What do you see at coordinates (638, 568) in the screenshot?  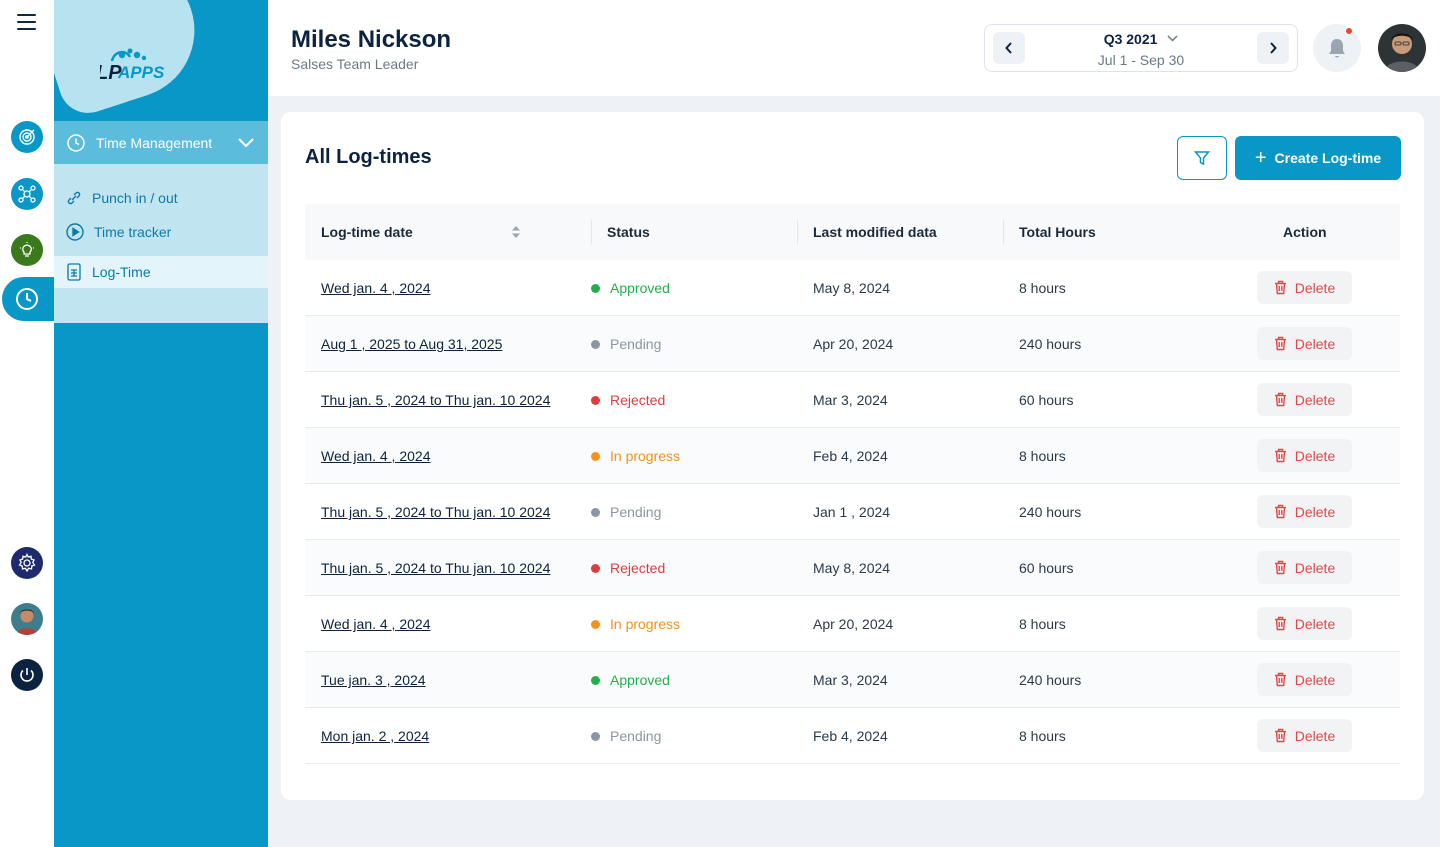 I see `status-text: Rejected` at bounding box center [638, 568].